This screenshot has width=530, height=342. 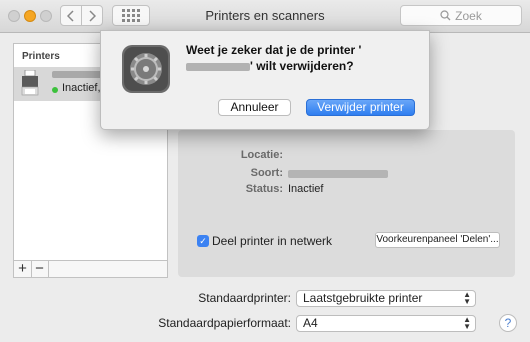 I want to click on location-label: Locatie:, so click(x=261, y=155).